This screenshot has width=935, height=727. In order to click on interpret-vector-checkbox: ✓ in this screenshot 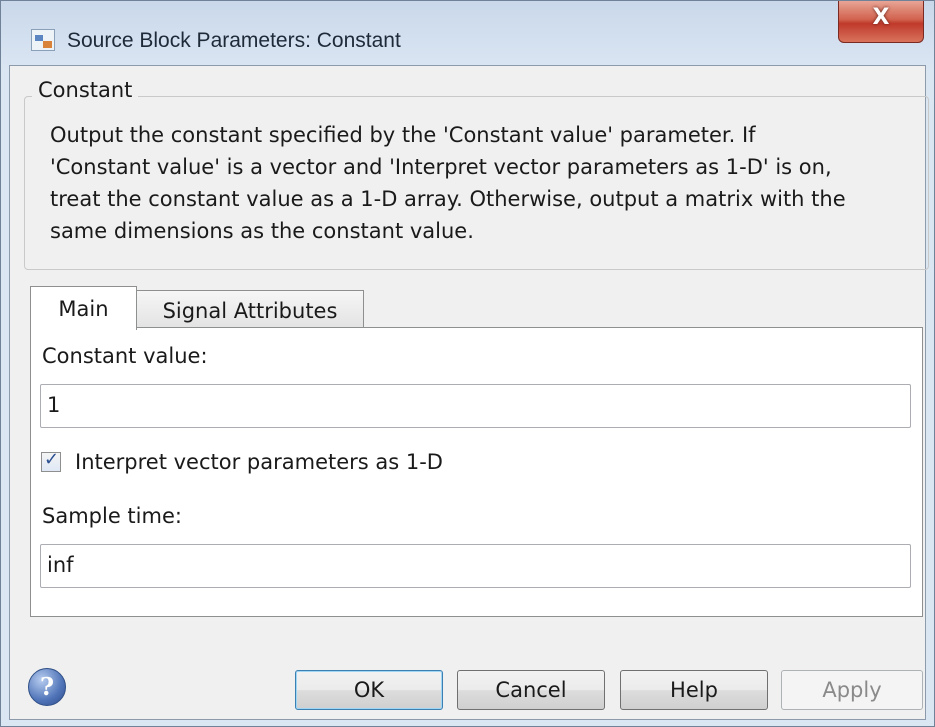, I will do `click(51, 460)`.